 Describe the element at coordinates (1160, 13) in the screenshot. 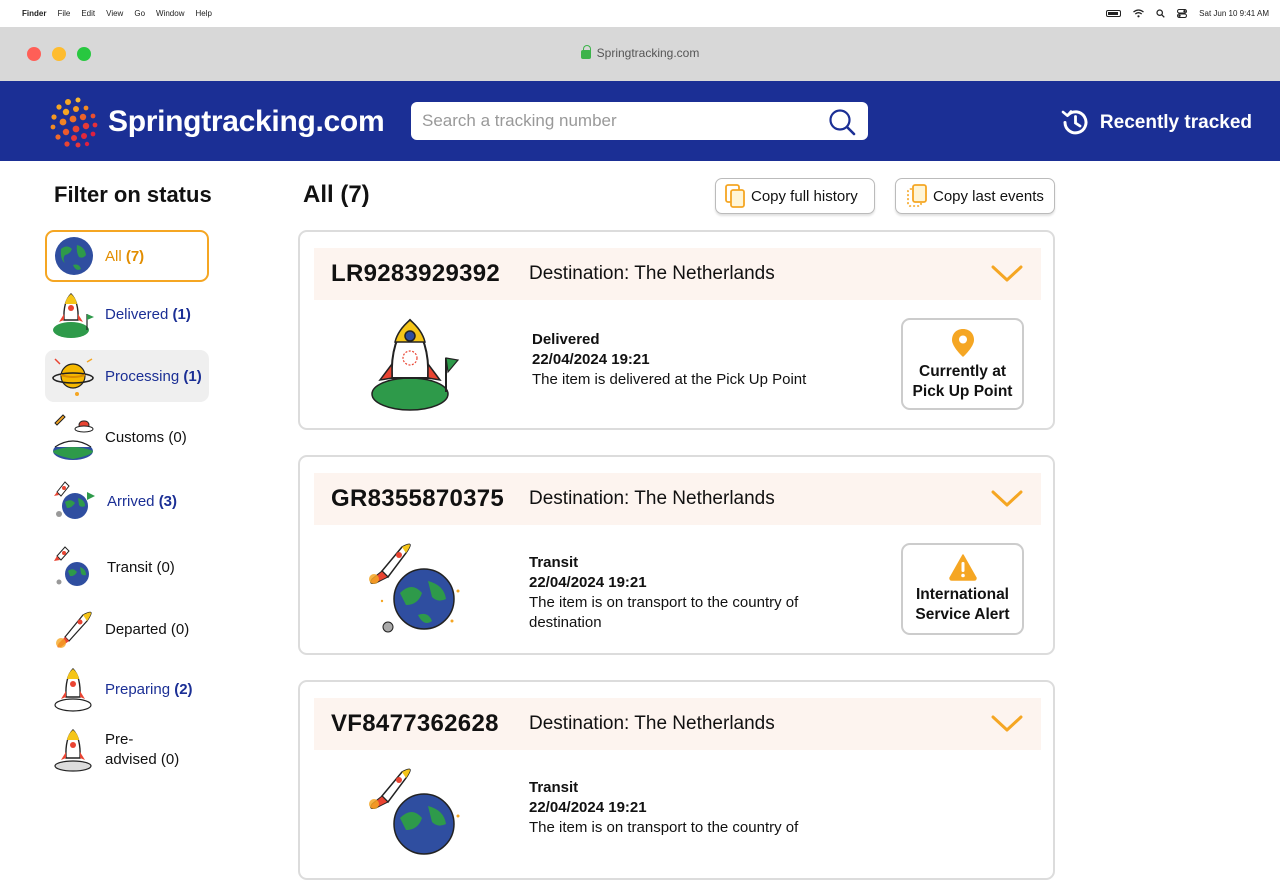

I see `spotlight-search-icon` at that location.